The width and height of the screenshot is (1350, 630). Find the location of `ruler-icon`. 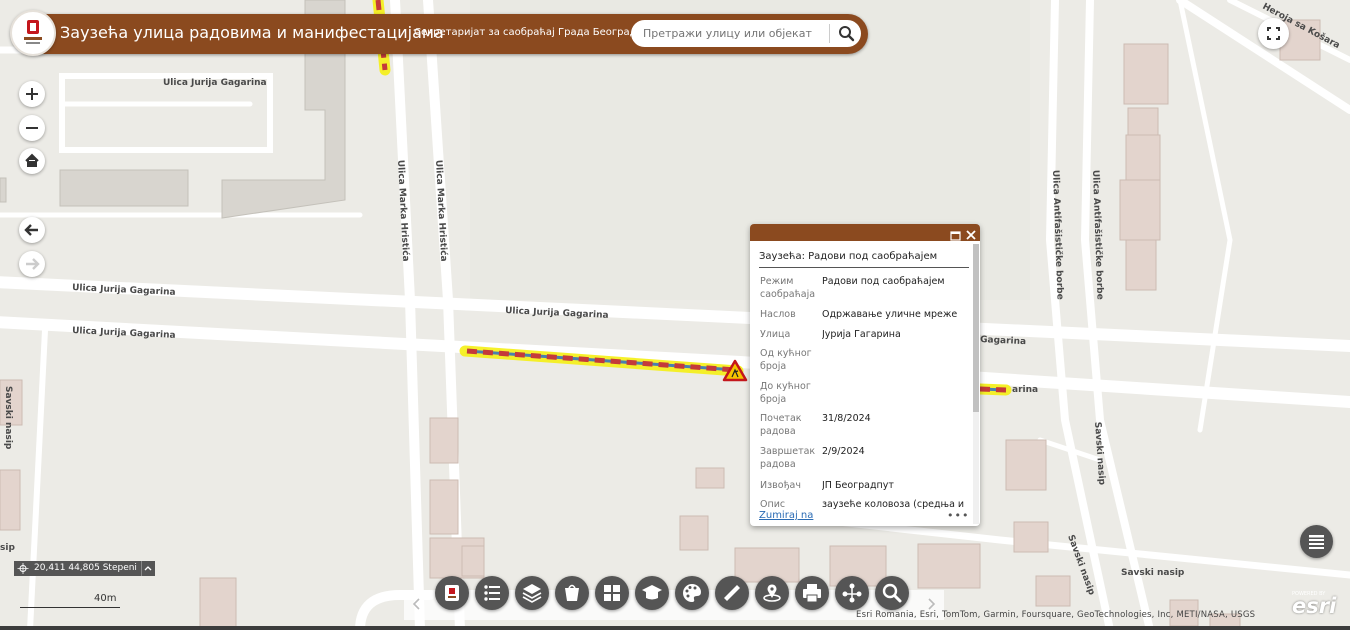

ruler-icon is located at coordinates (732, 593).